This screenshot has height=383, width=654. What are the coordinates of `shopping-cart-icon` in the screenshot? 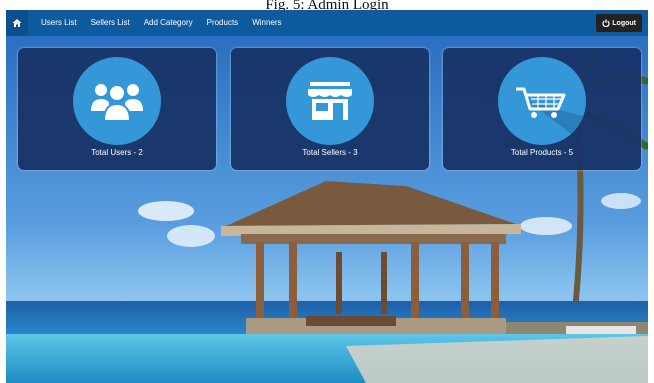 It's located at (551, 116).